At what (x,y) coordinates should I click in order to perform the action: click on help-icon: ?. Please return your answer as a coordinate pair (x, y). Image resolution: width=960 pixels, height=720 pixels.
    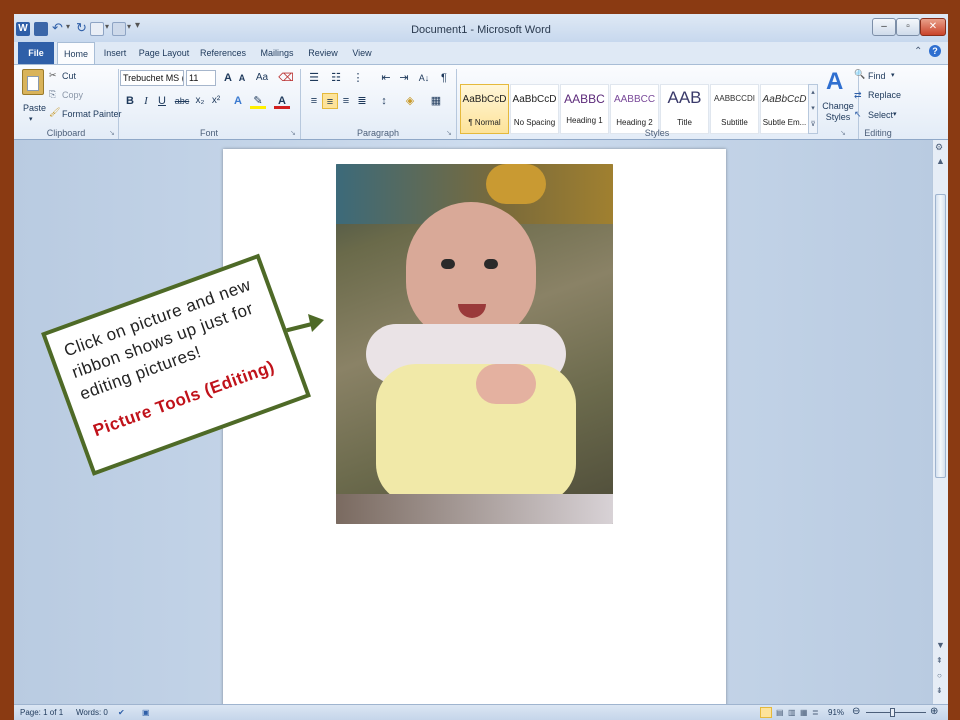
    Looking at the image, I should click on (935, 51).